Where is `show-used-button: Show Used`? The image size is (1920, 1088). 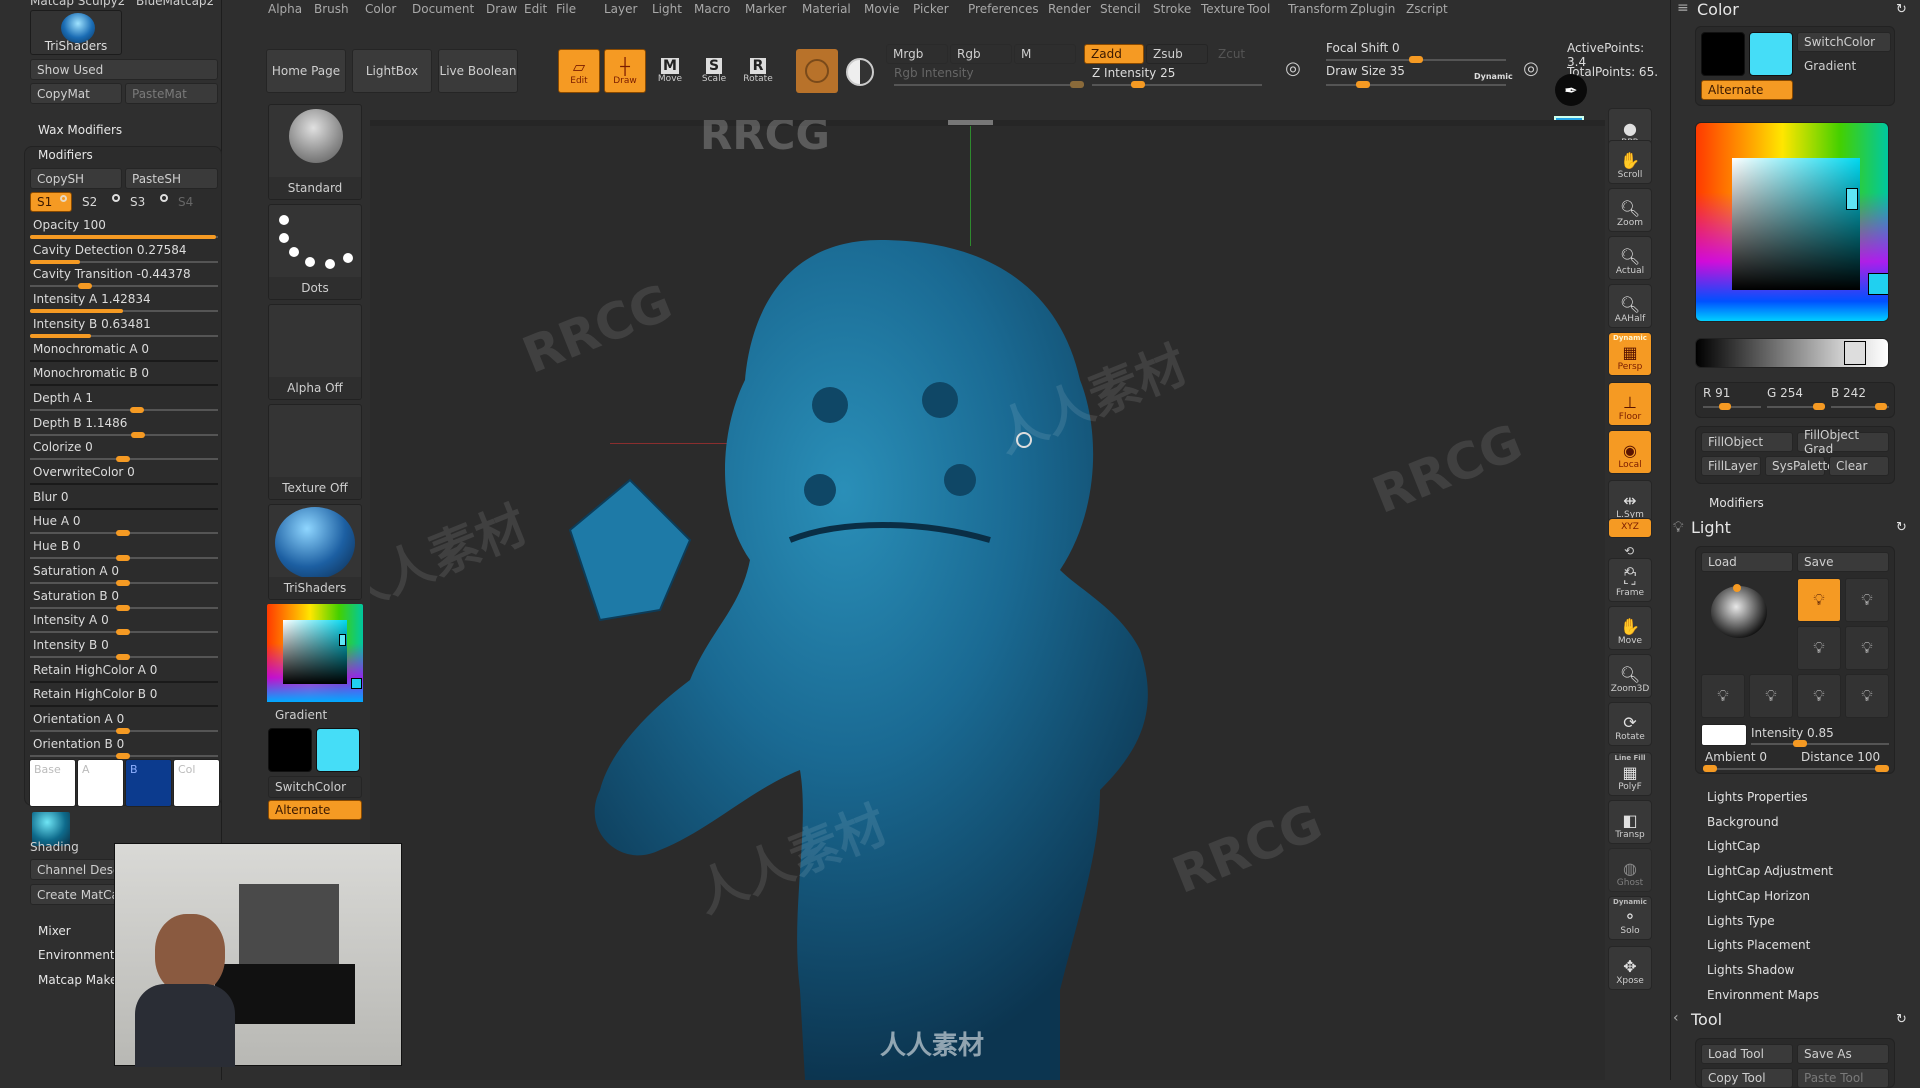
show-used-button: Show Used is located at coordinates (124, 69).